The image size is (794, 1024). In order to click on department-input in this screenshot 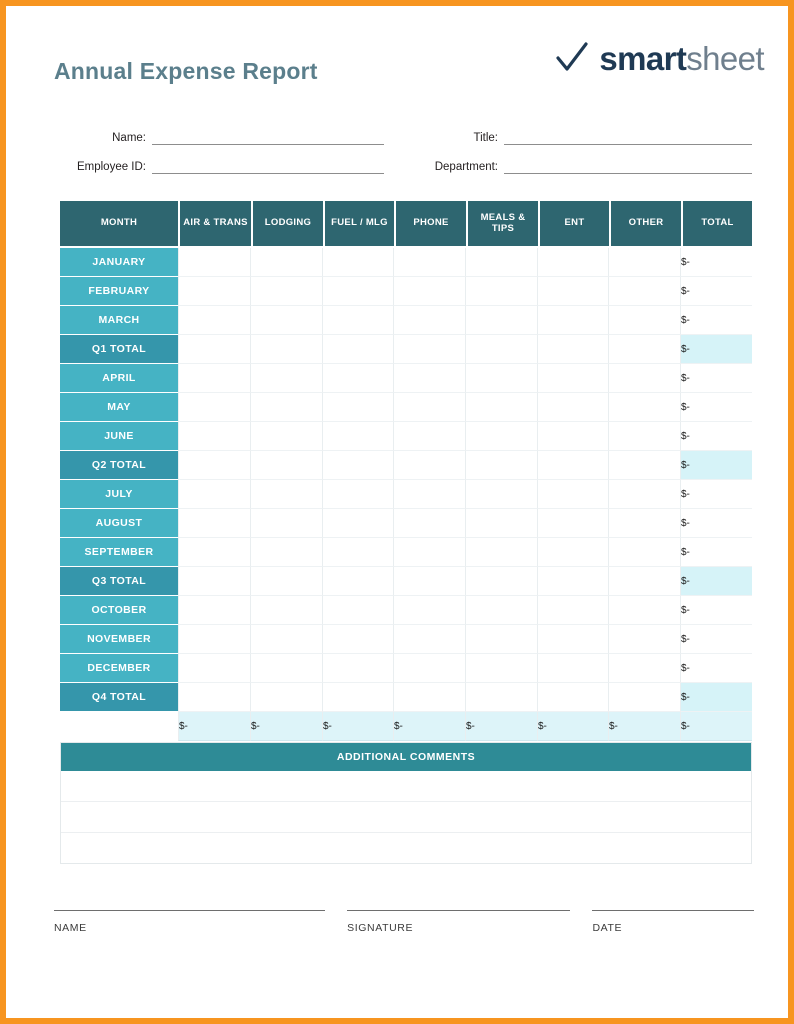, I will do `click(628, 166)`.